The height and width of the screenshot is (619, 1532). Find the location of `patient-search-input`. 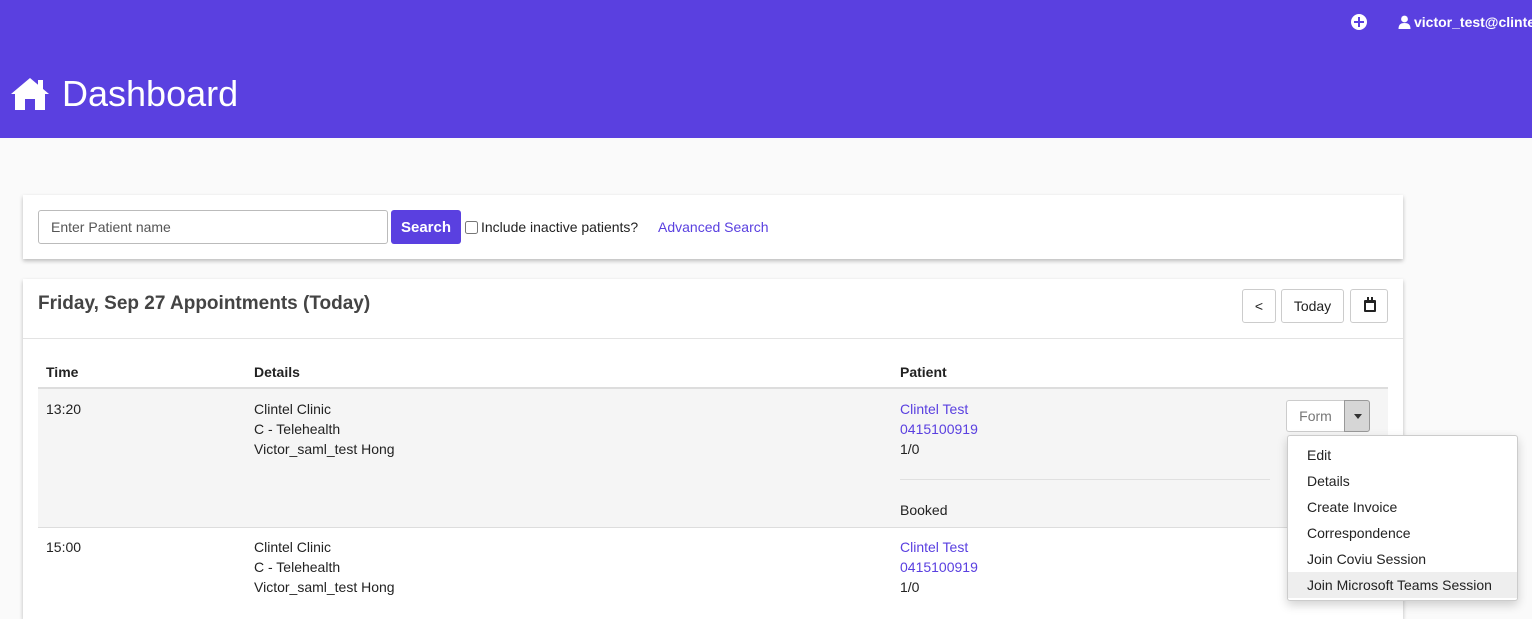

patient-search-input is located at coordinates (213, 227).